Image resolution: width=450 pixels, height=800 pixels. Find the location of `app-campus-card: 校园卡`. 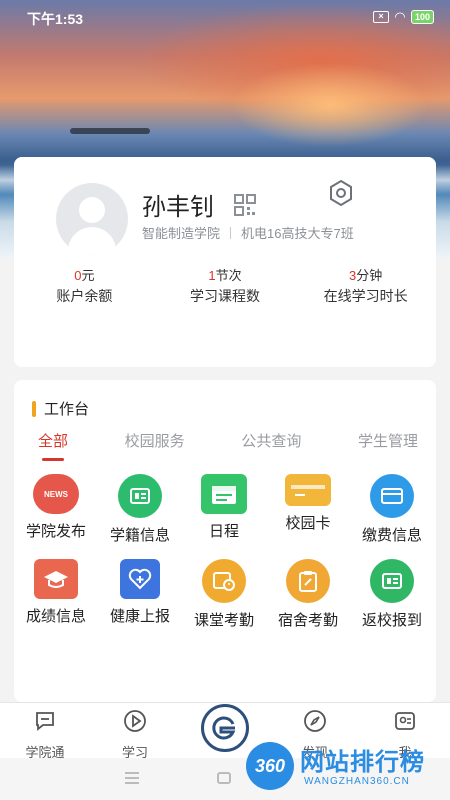

app-campus-card: 校园卡 is located at coordinates (308, 509).